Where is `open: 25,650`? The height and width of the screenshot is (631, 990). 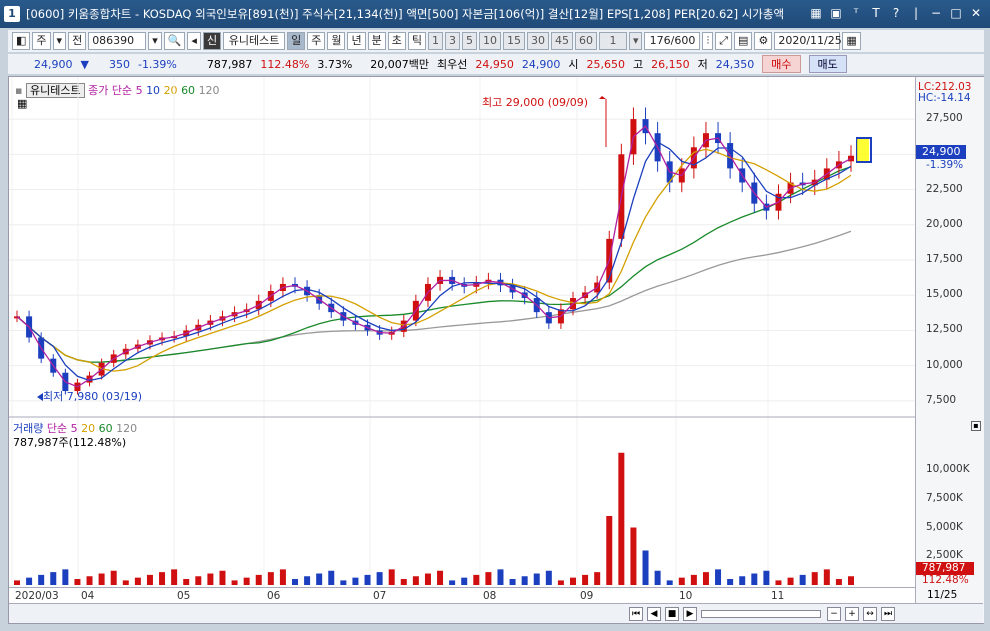
open: 25,650 is located at coordinates (606, 64).